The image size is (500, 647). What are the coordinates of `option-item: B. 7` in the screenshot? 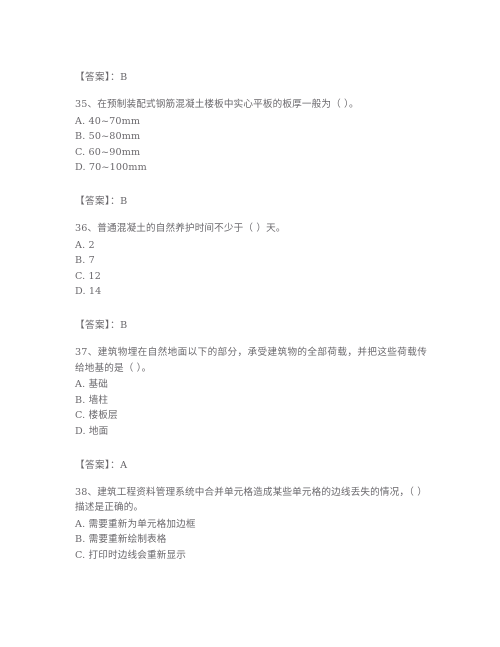 It's located at (251, 261).